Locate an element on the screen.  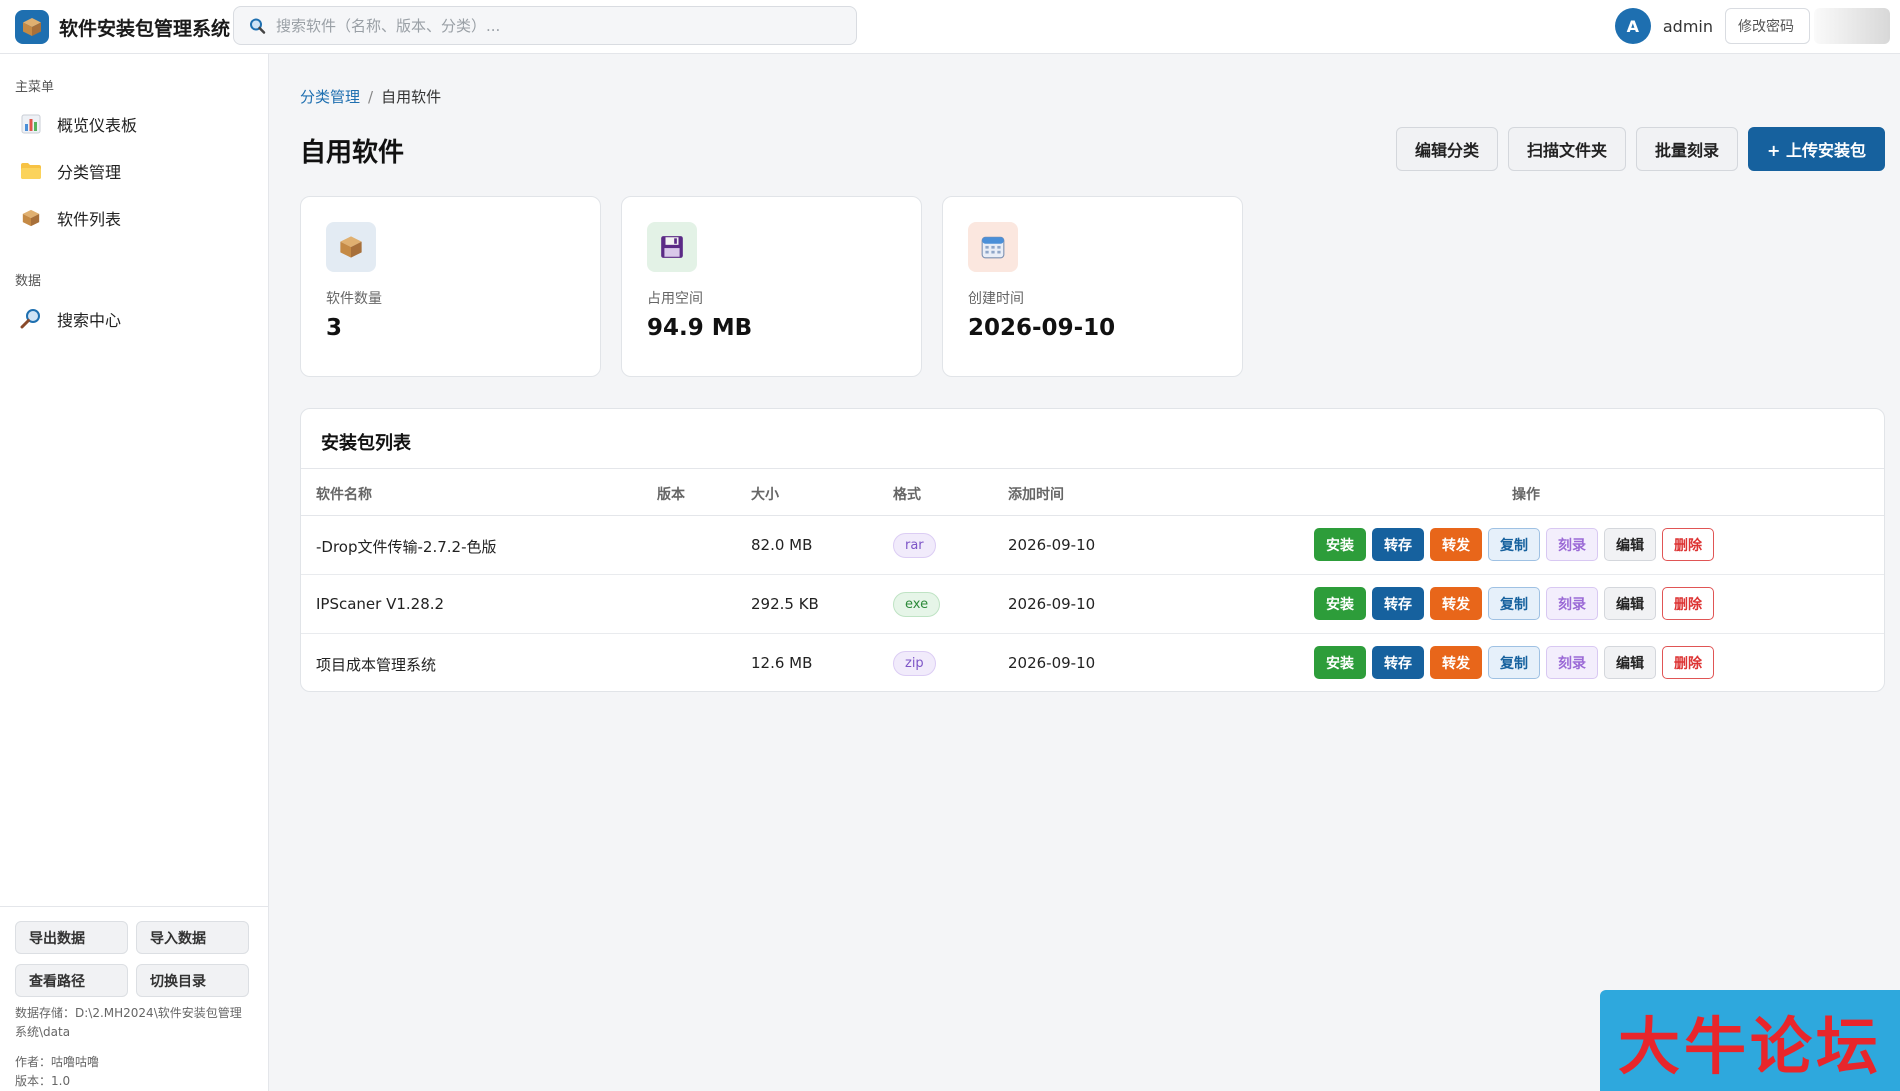
stat-value: 3 is located at coordinates (334, 328).